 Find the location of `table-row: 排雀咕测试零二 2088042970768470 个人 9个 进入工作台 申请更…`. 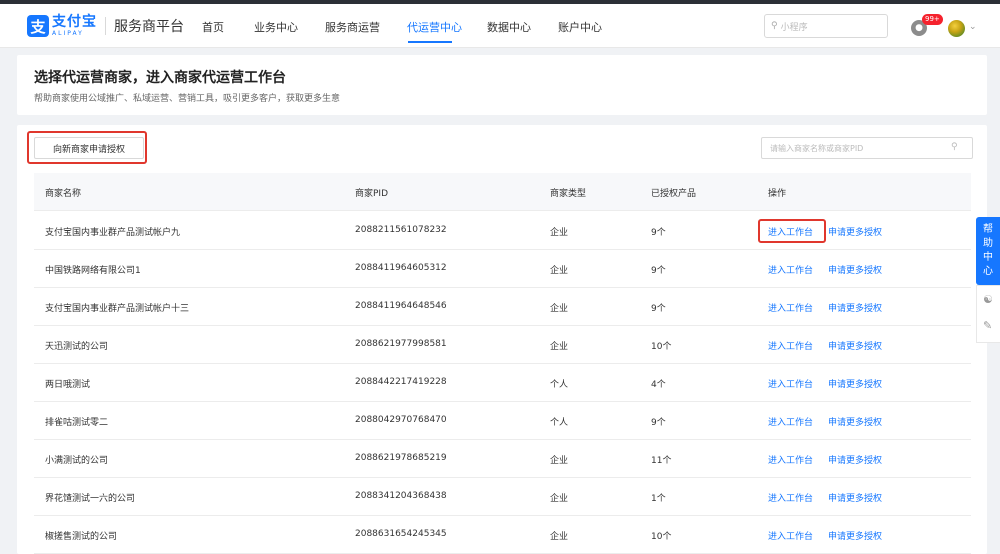

table-row: 排雀咕测试零二 2088042970768470 个人 9个 进入工作台 申请更… is located at coordinates (502, 421).